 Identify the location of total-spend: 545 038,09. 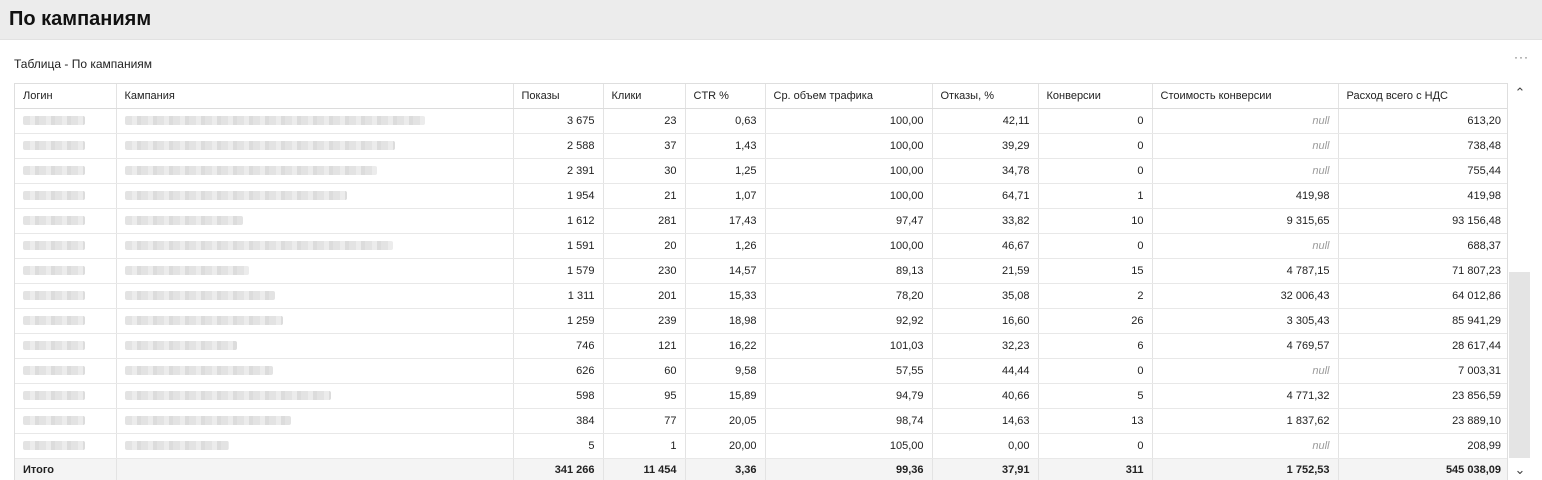
(1422, 468).